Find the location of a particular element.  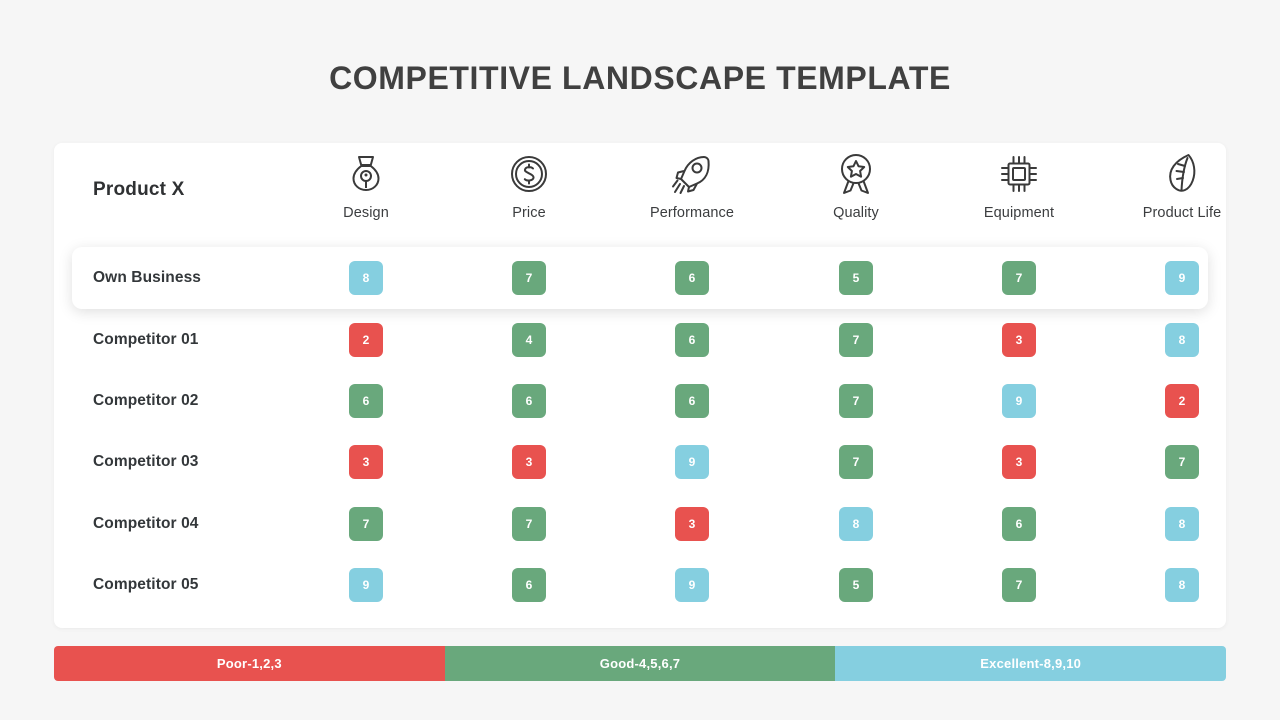

table-row: Competitor 03 3 3 9 7 3 7 is located at coordinates (640, 461).